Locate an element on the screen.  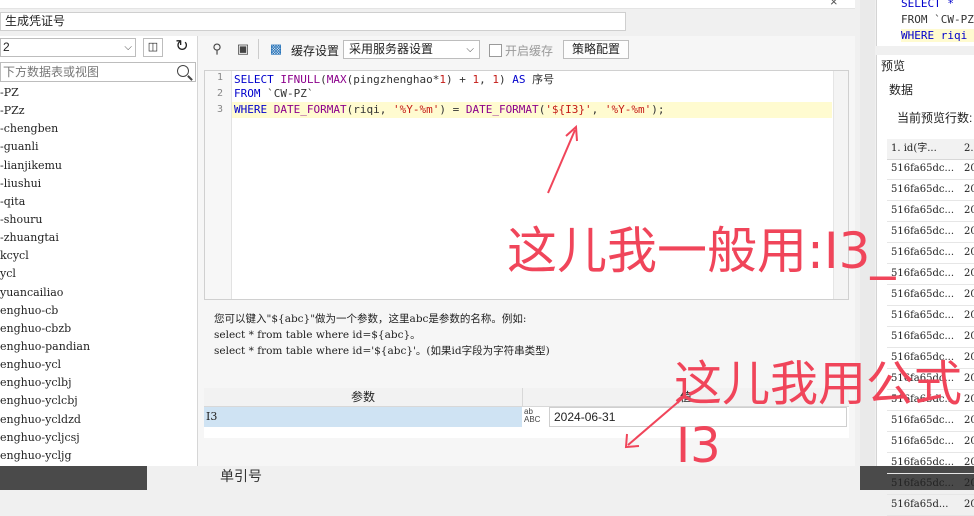
table-row: 516fa65d... 20 is located at coordinates (930, 505).